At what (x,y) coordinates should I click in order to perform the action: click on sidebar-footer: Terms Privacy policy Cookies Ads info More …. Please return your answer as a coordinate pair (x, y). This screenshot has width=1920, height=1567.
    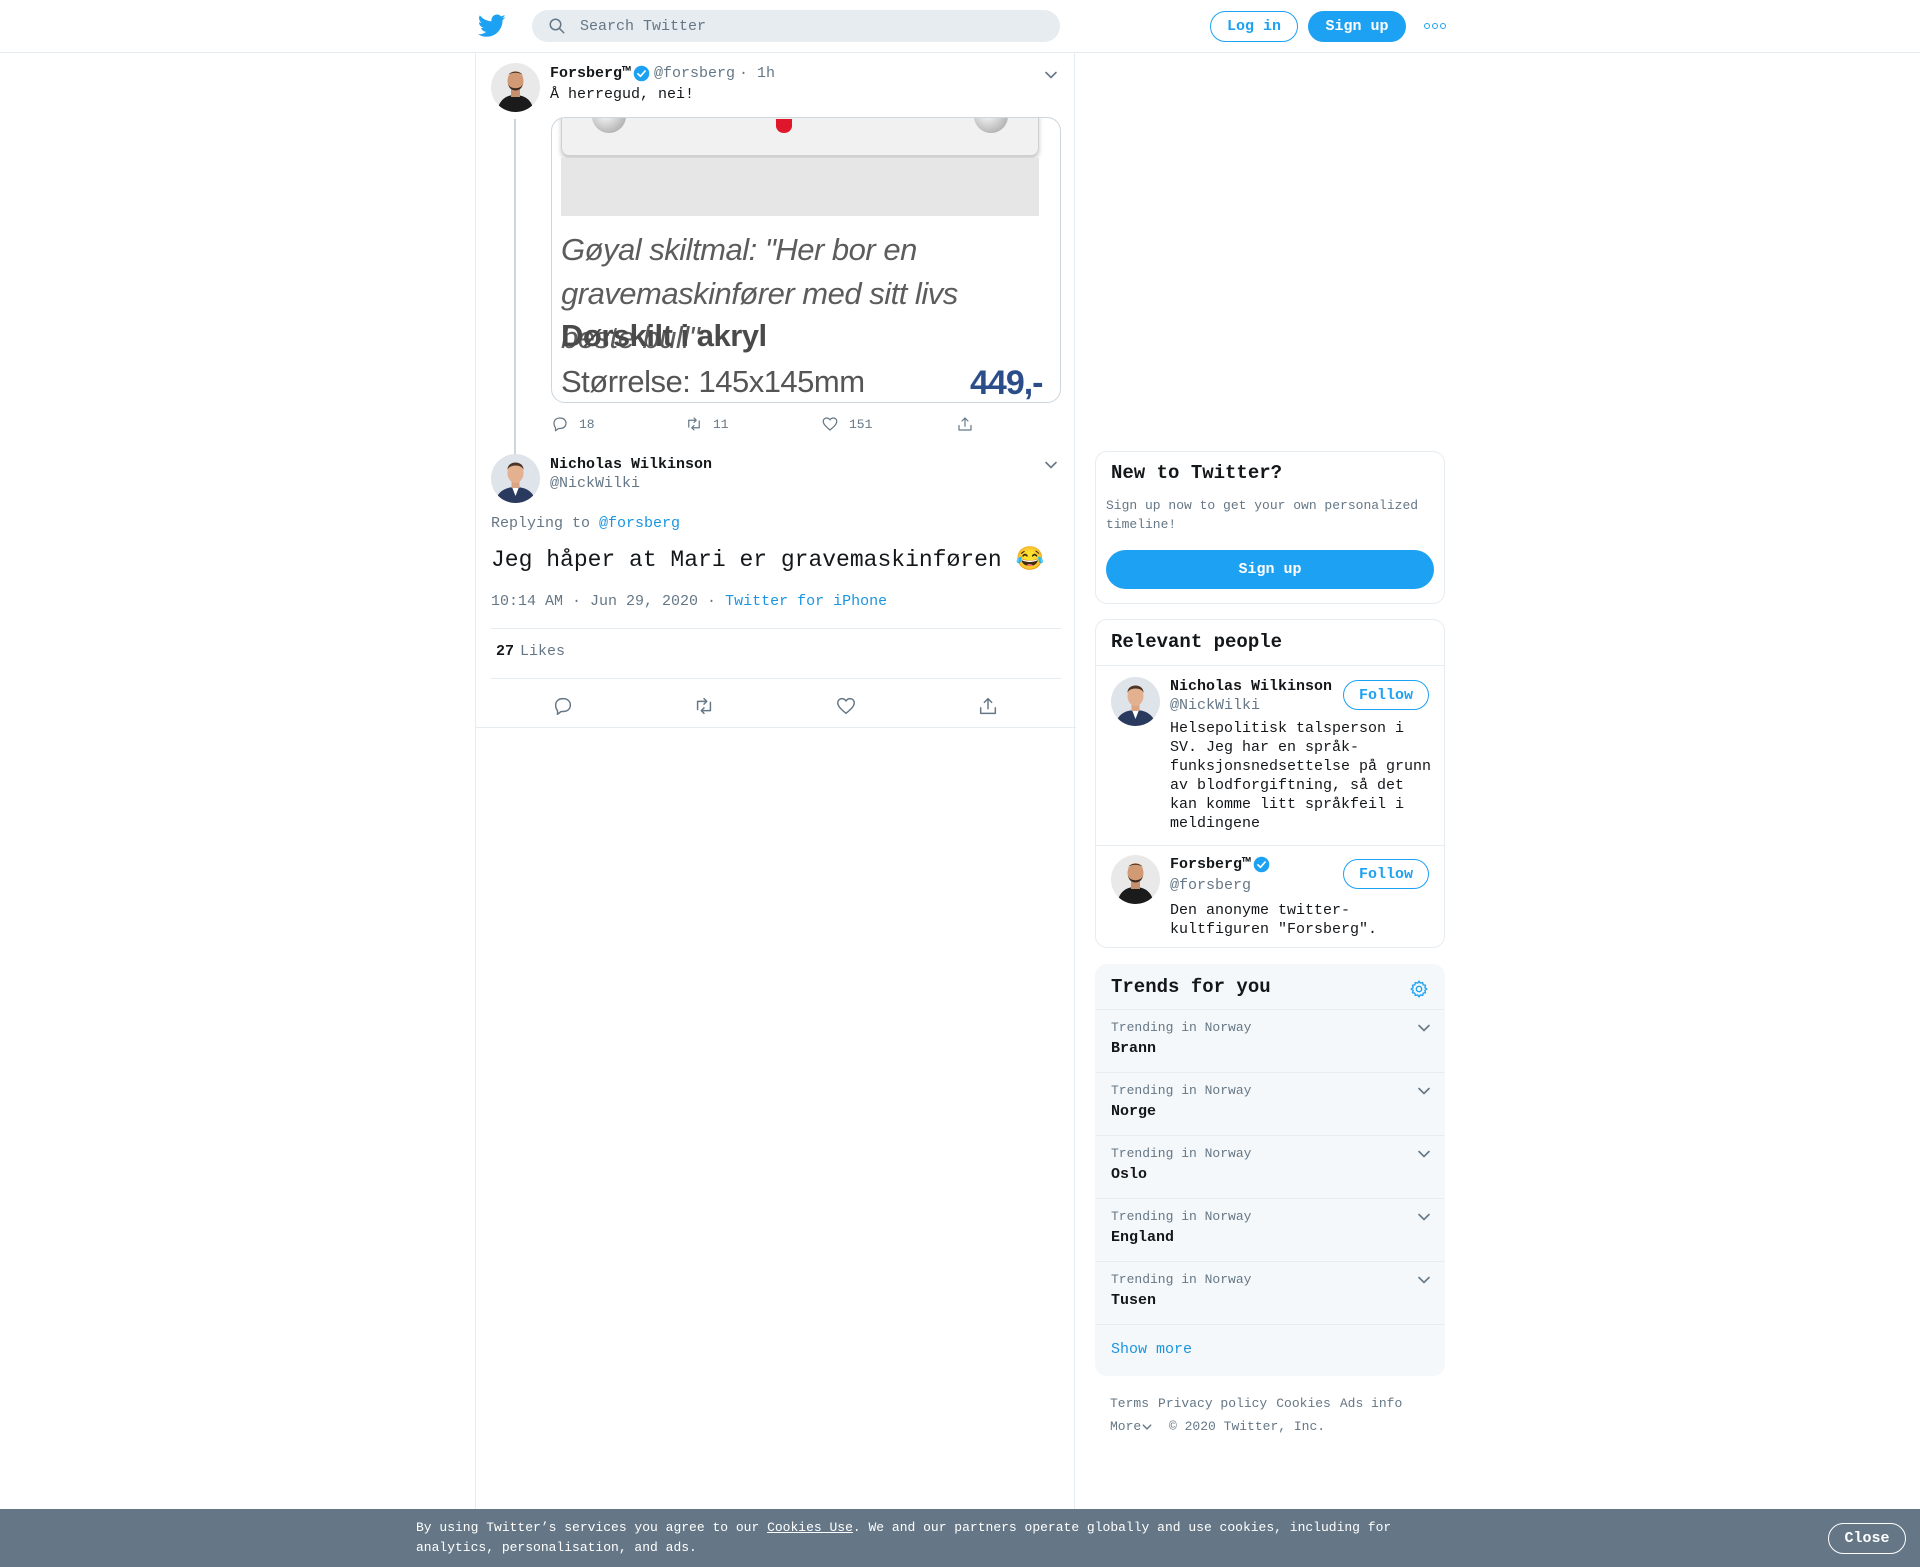
    Looking at the image, I should click on (1275, 1415).